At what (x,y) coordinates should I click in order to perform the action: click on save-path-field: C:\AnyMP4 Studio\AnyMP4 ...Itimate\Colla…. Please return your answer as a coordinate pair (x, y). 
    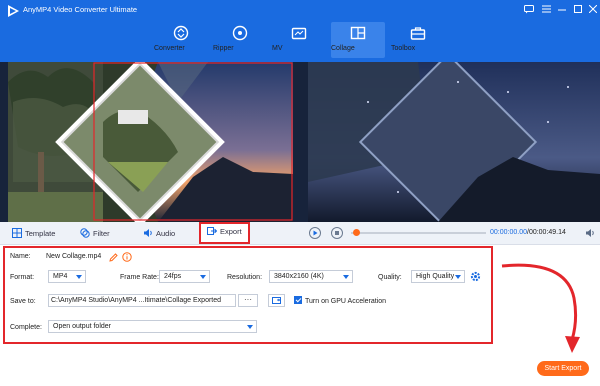
    Looking at the image, I should click on (142, 300).